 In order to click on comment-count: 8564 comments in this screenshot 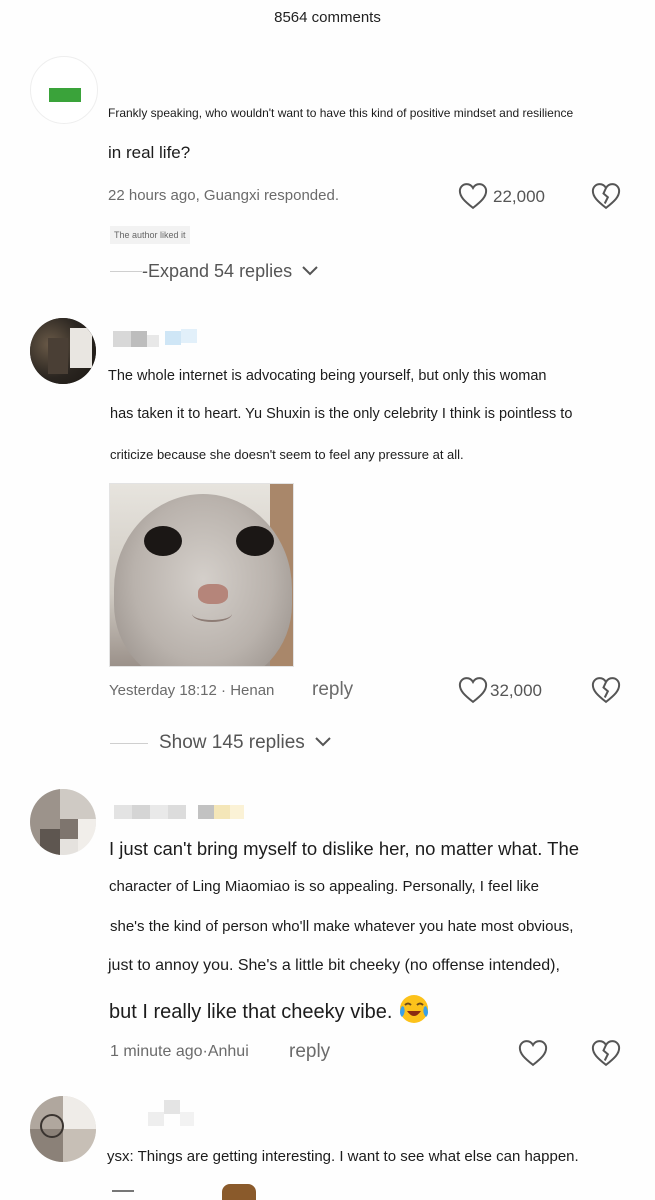, I will do `click(327, 17)`.